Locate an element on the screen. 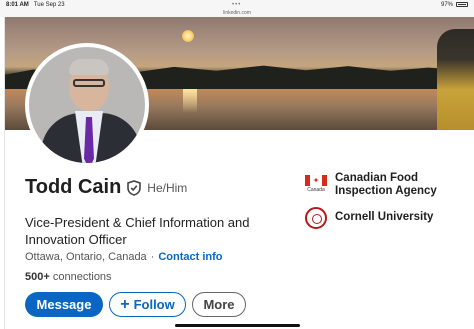 This screenshot has width=474, height=329. sun-graphic is located at coordinates (188, 36).